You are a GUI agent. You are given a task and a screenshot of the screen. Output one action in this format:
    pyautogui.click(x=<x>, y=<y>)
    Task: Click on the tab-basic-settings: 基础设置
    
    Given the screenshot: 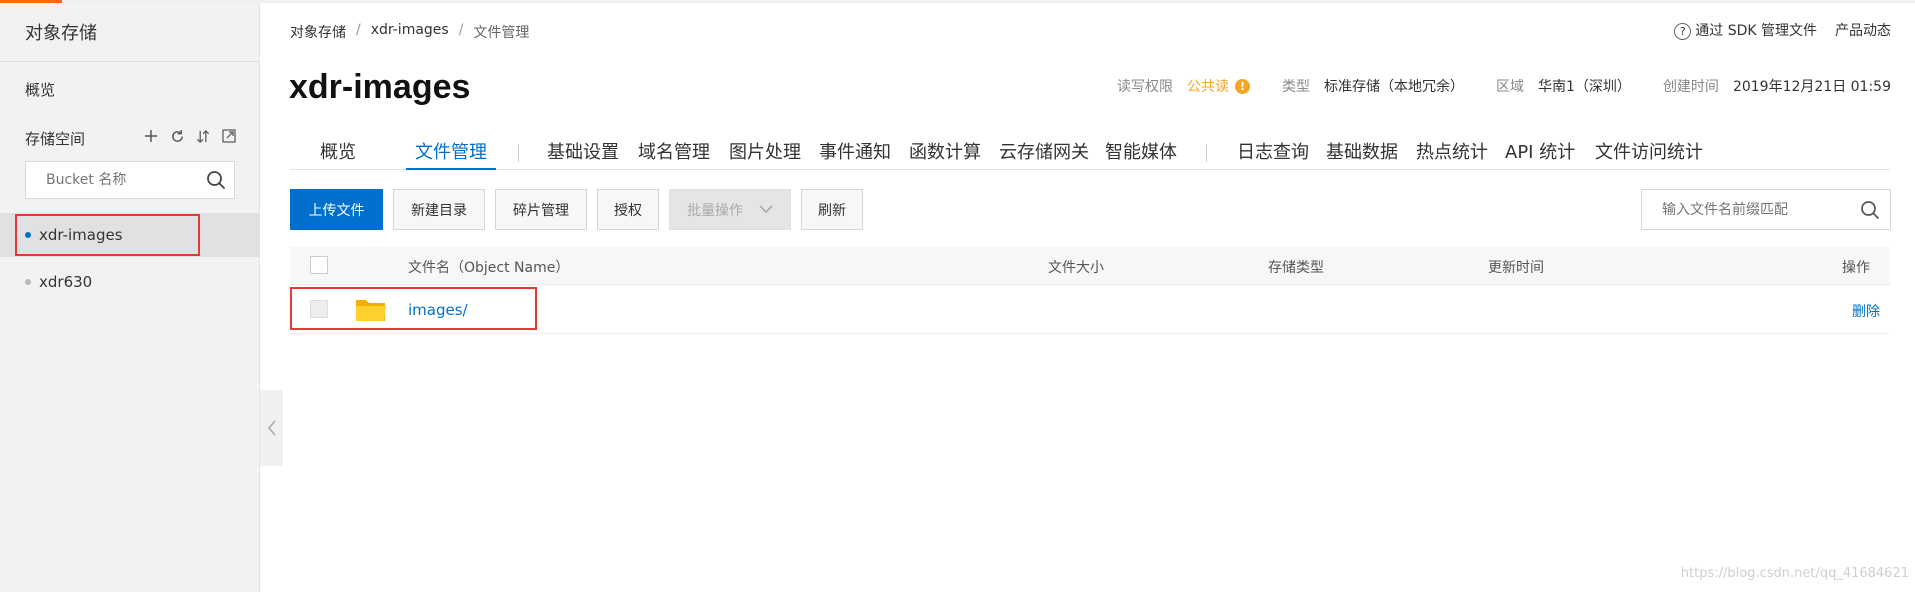 What is the action you would take?
    pyautogui.click(x=583, y=154)
    